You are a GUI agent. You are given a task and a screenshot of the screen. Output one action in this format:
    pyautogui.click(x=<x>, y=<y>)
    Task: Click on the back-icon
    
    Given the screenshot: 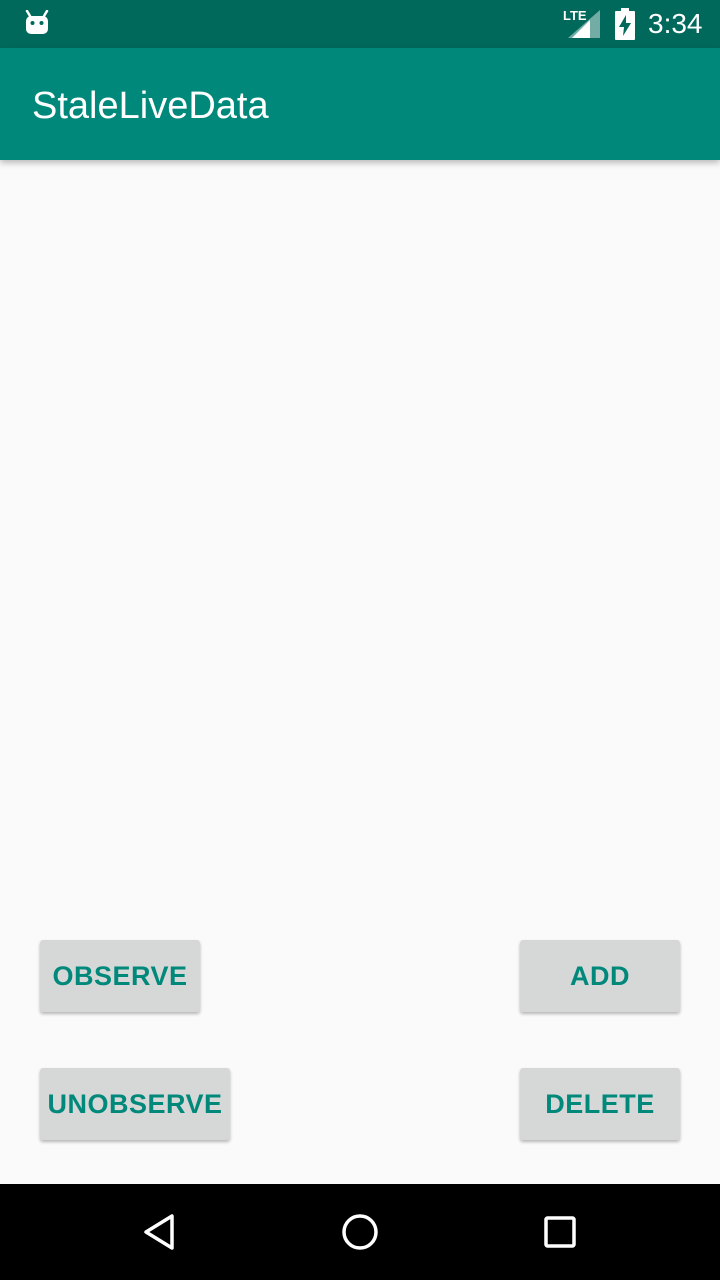 What is the action you would take?
    pyautogui.click(x=159, y=1232)
    